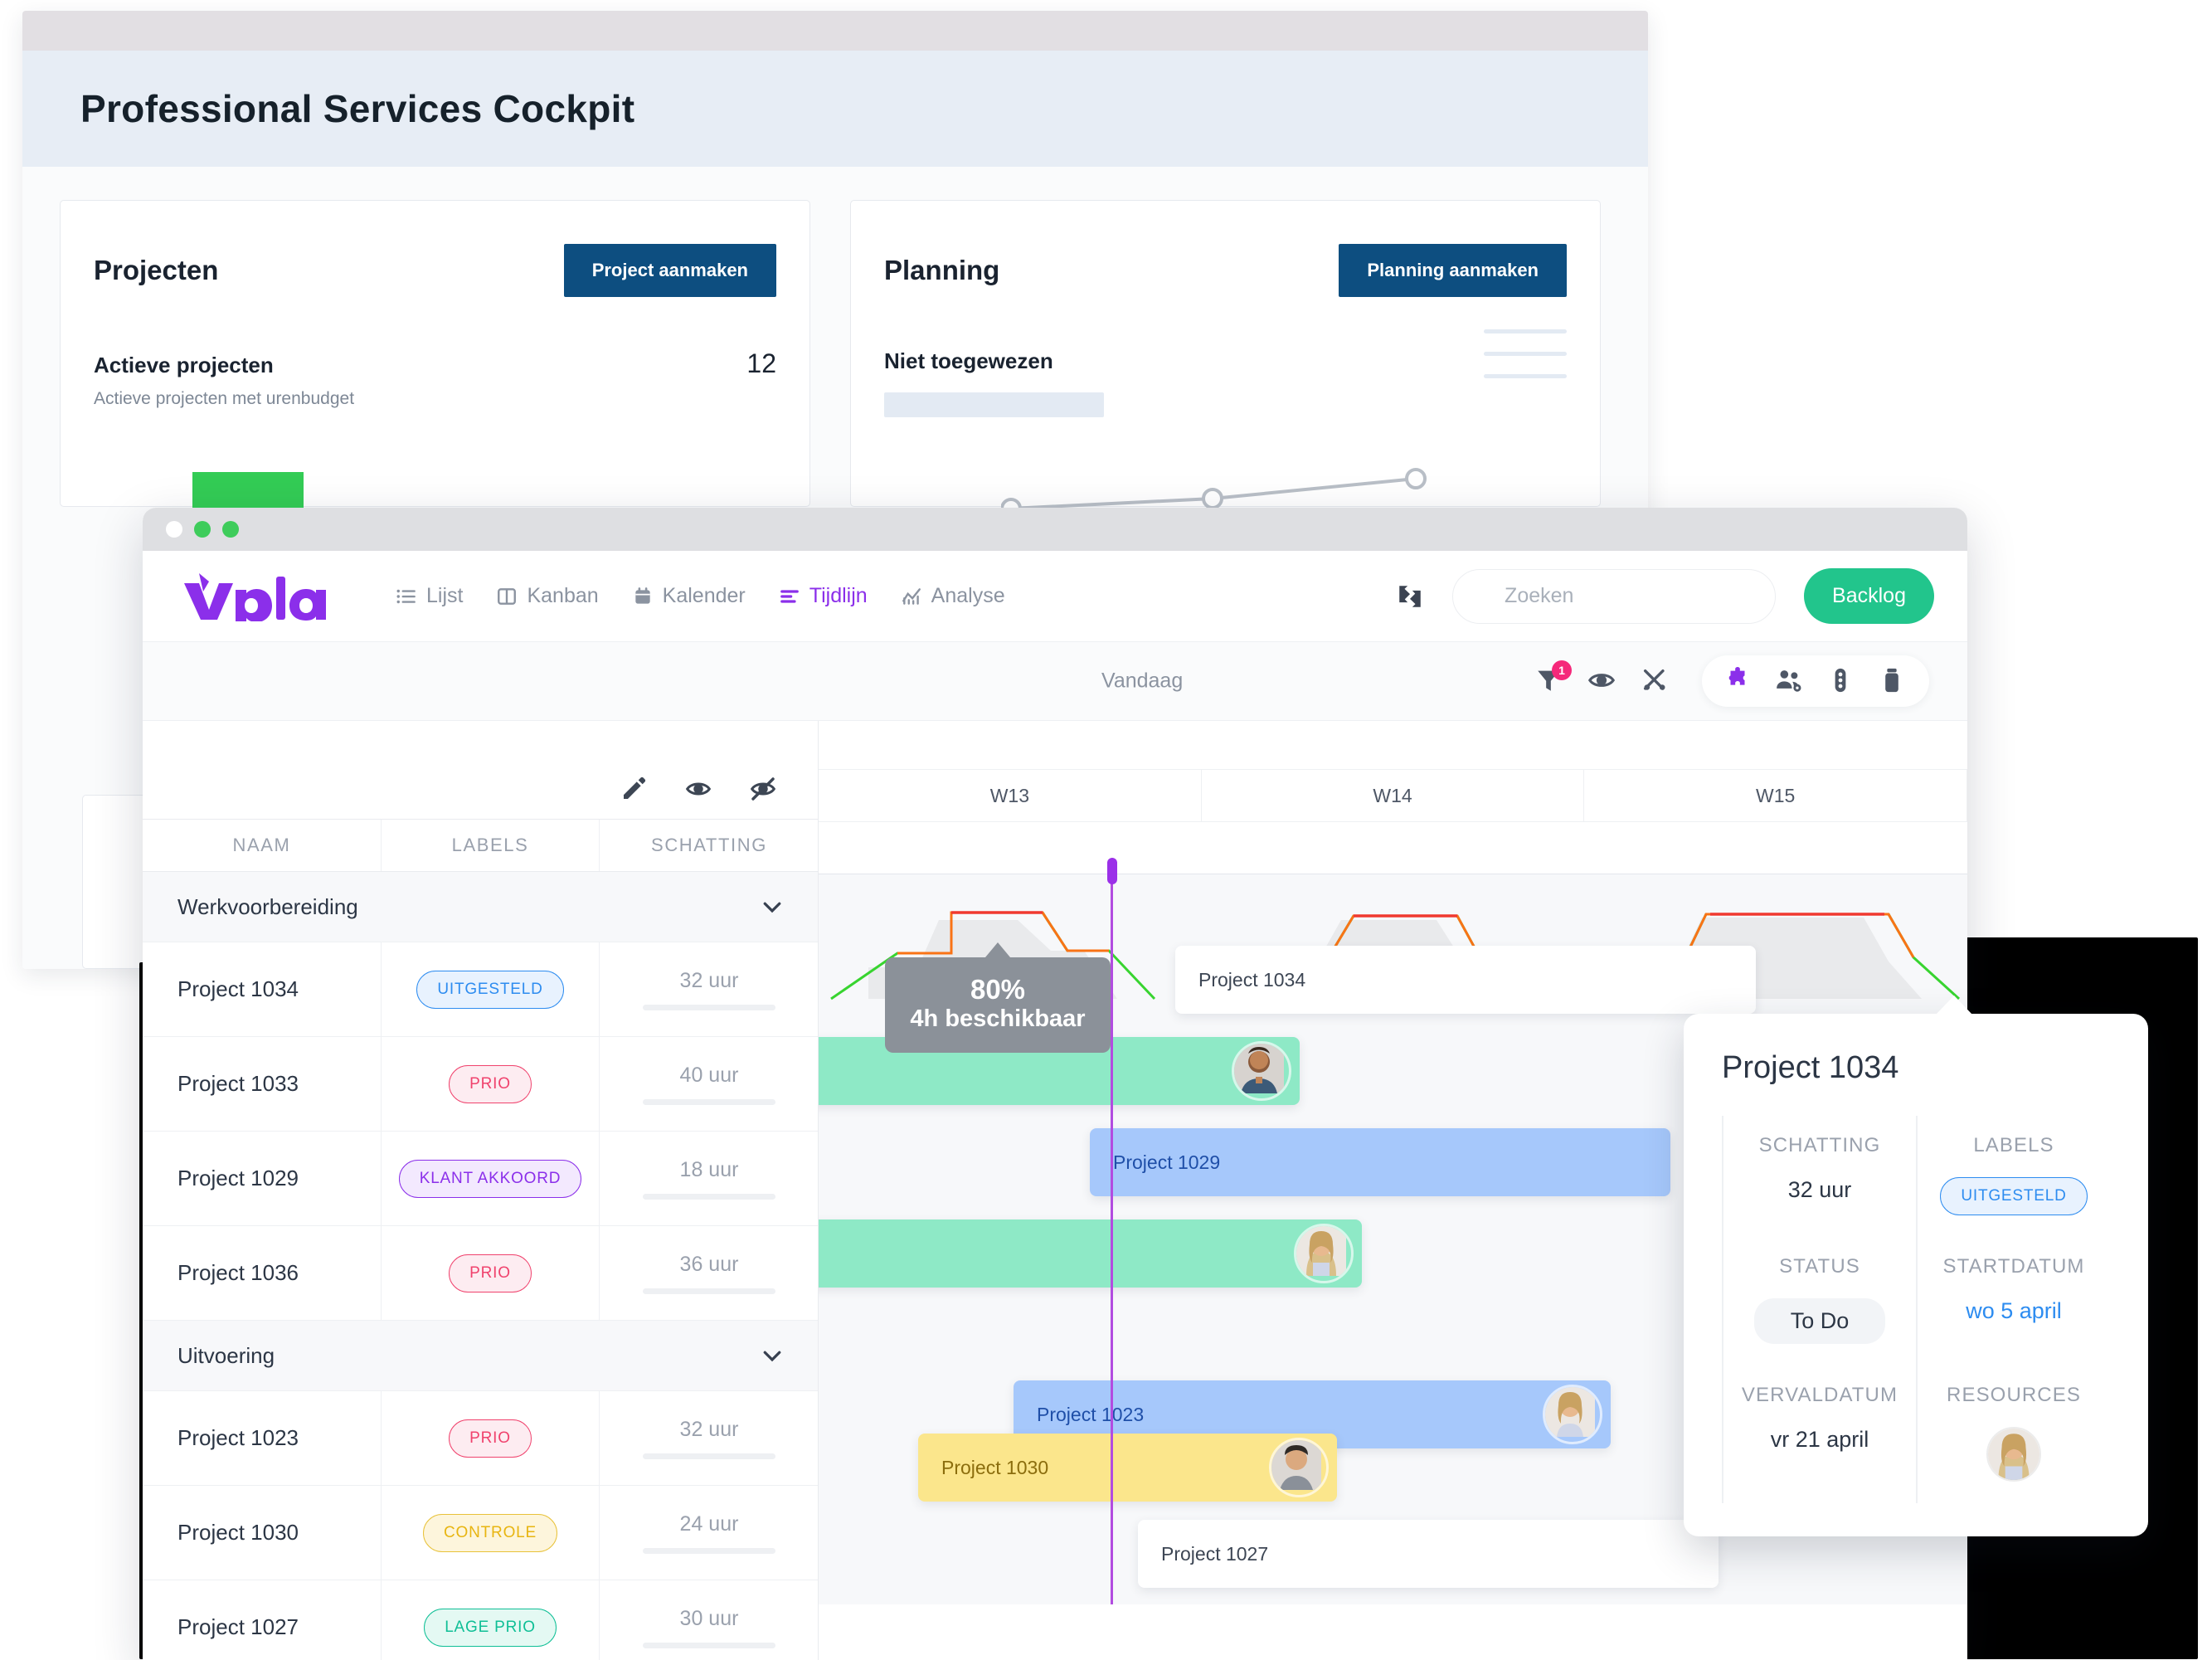 This screenshot has width=2212, height=1660. Describe the element at coordinates (547, 596) in the screenshot. I see `nav-item-kanban: Kanban` at that location.